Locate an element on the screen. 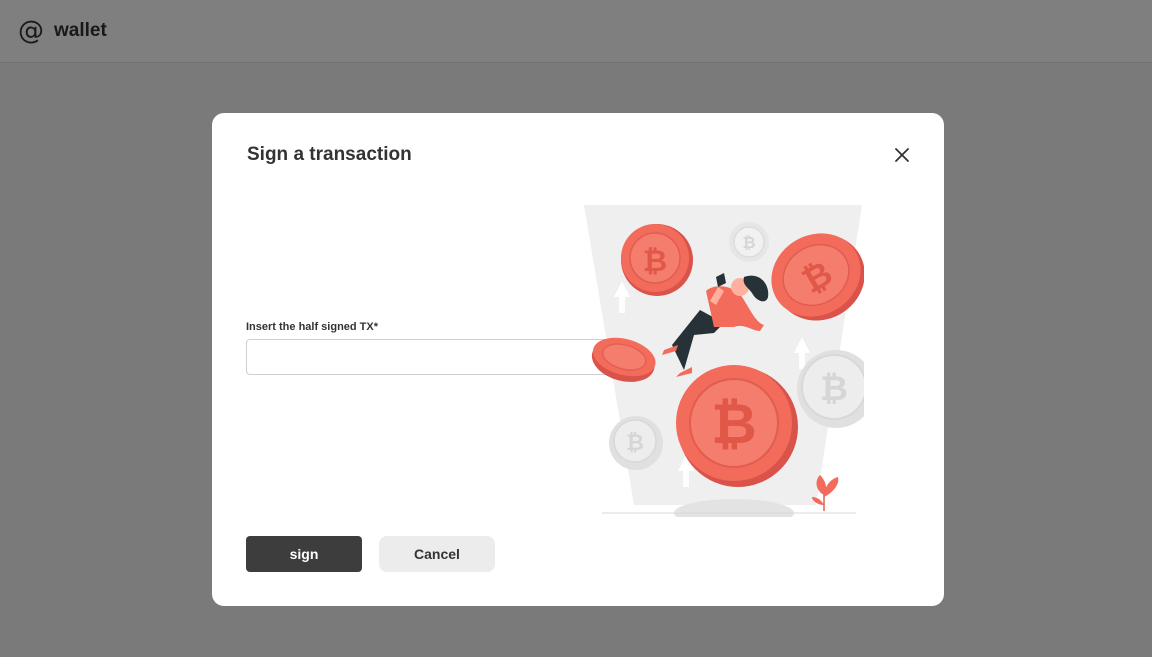 The height and width of the screenshot is (657, 1152). tx-field-label: Insert the half signed TX* is located at coordinates (312, 327).